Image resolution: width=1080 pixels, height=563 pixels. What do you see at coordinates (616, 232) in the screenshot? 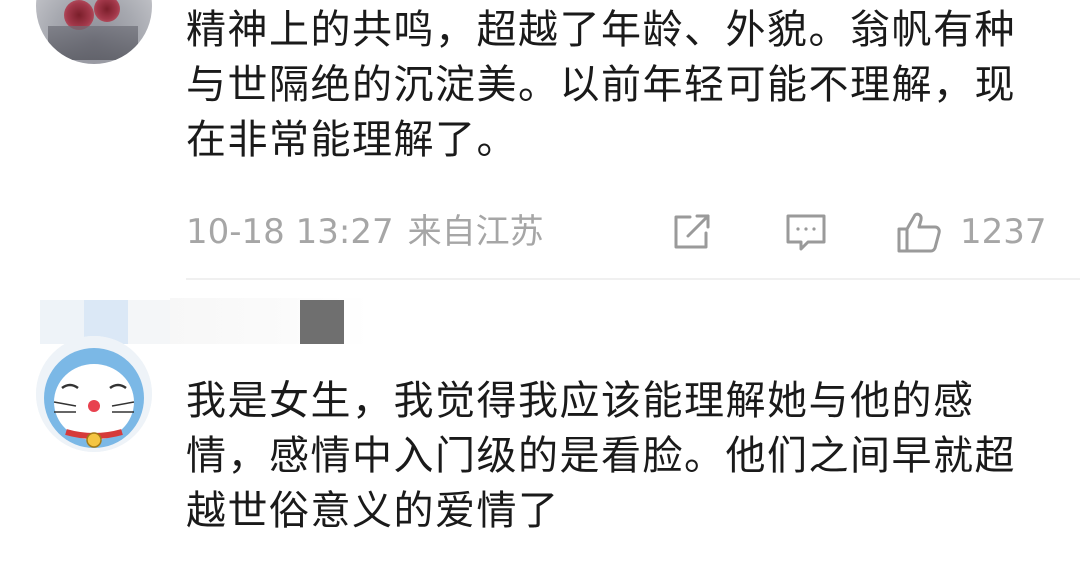
I see `comment-meta: 10-18 13:27 来自江苏 1237` at bounding box center [616, 232].